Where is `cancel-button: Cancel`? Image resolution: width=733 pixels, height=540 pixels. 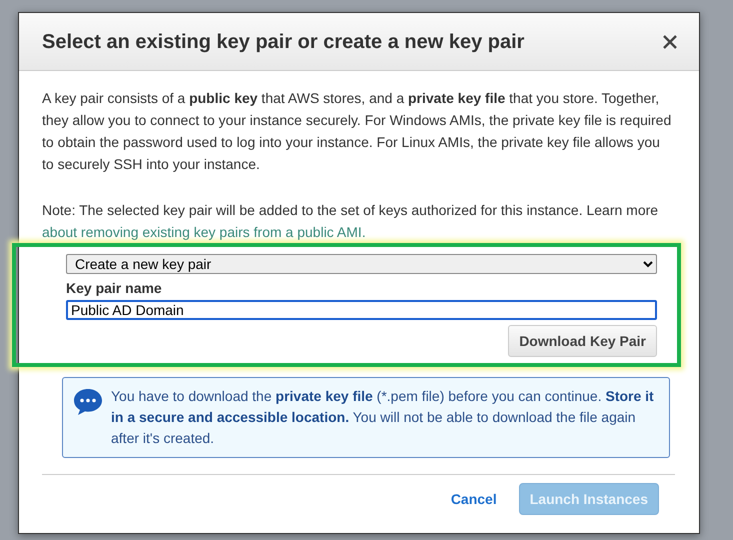 cancel-button: Cancel is located at coordinates (473, 499).